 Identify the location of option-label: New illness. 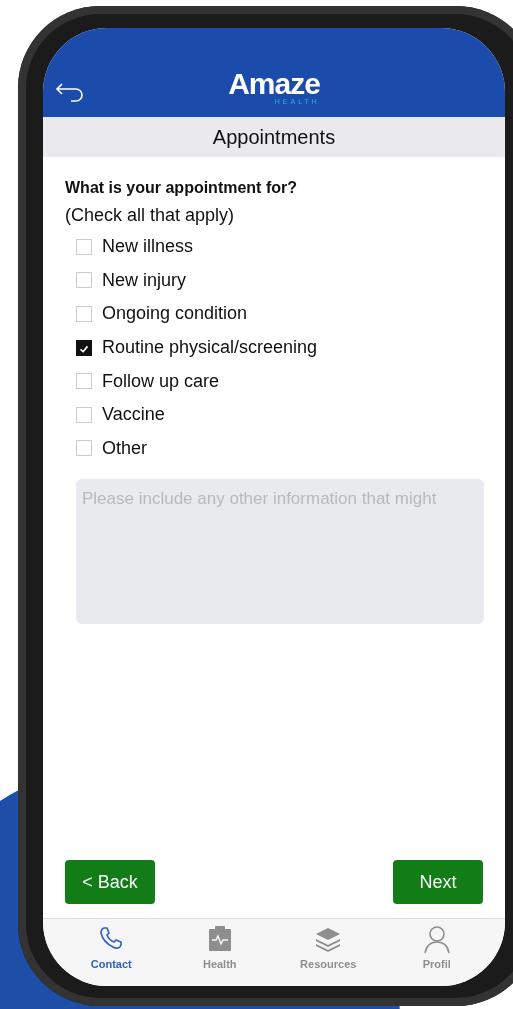
(148, 247).